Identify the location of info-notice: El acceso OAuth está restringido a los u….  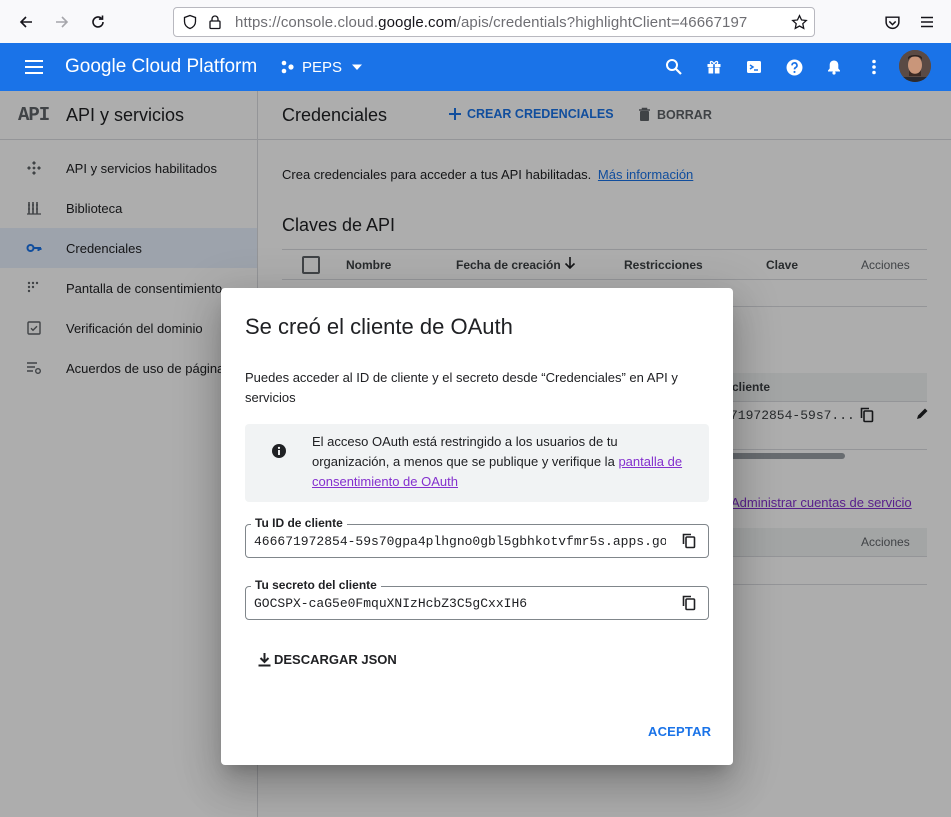
(477, 463).